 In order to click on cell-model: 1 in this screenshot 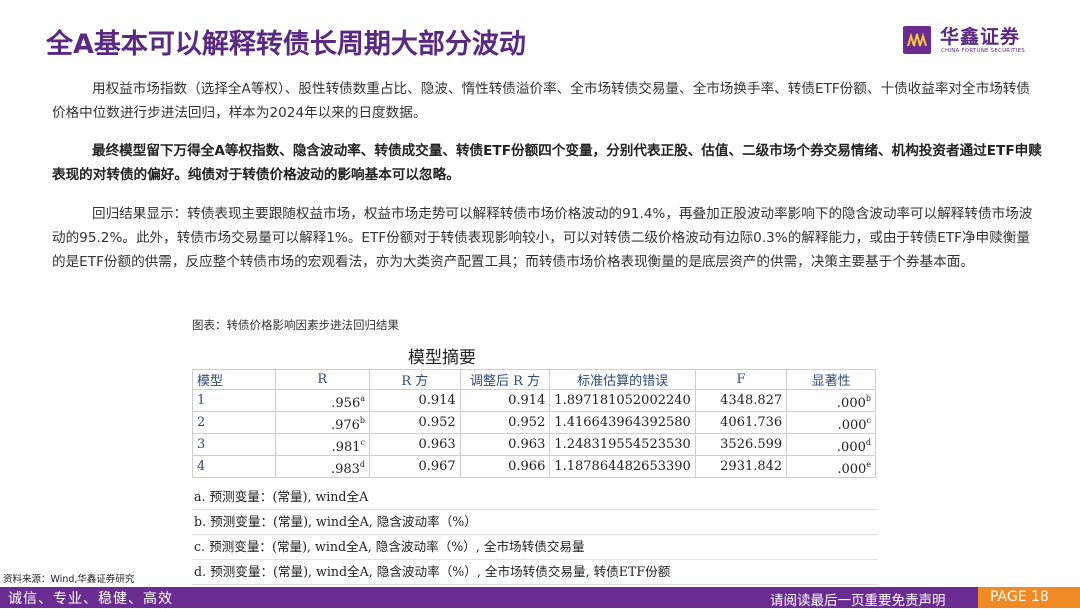, I will do `click(234, 400)`.